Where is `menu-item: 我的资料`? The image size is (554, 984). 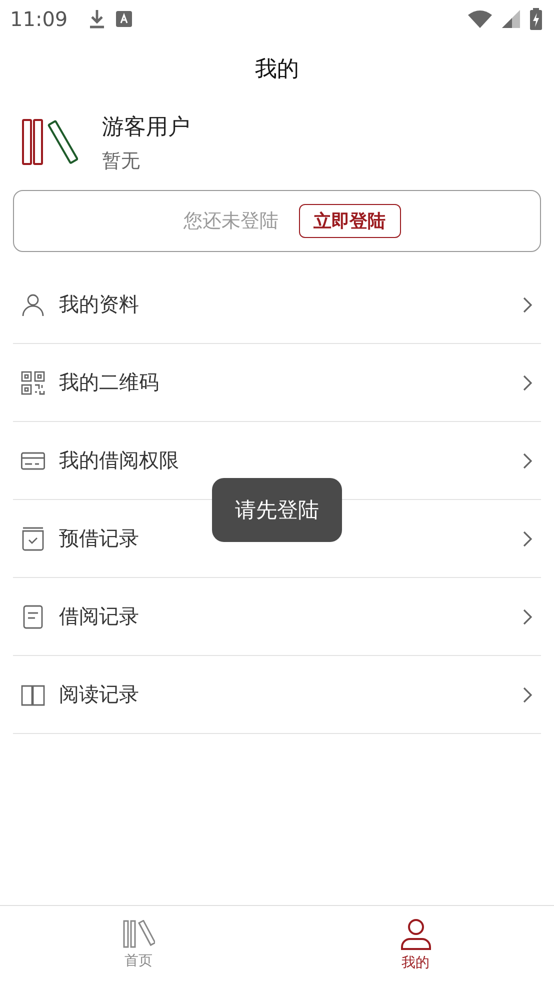
menu-item: 我的资料 is located at coordinates (277, 305).